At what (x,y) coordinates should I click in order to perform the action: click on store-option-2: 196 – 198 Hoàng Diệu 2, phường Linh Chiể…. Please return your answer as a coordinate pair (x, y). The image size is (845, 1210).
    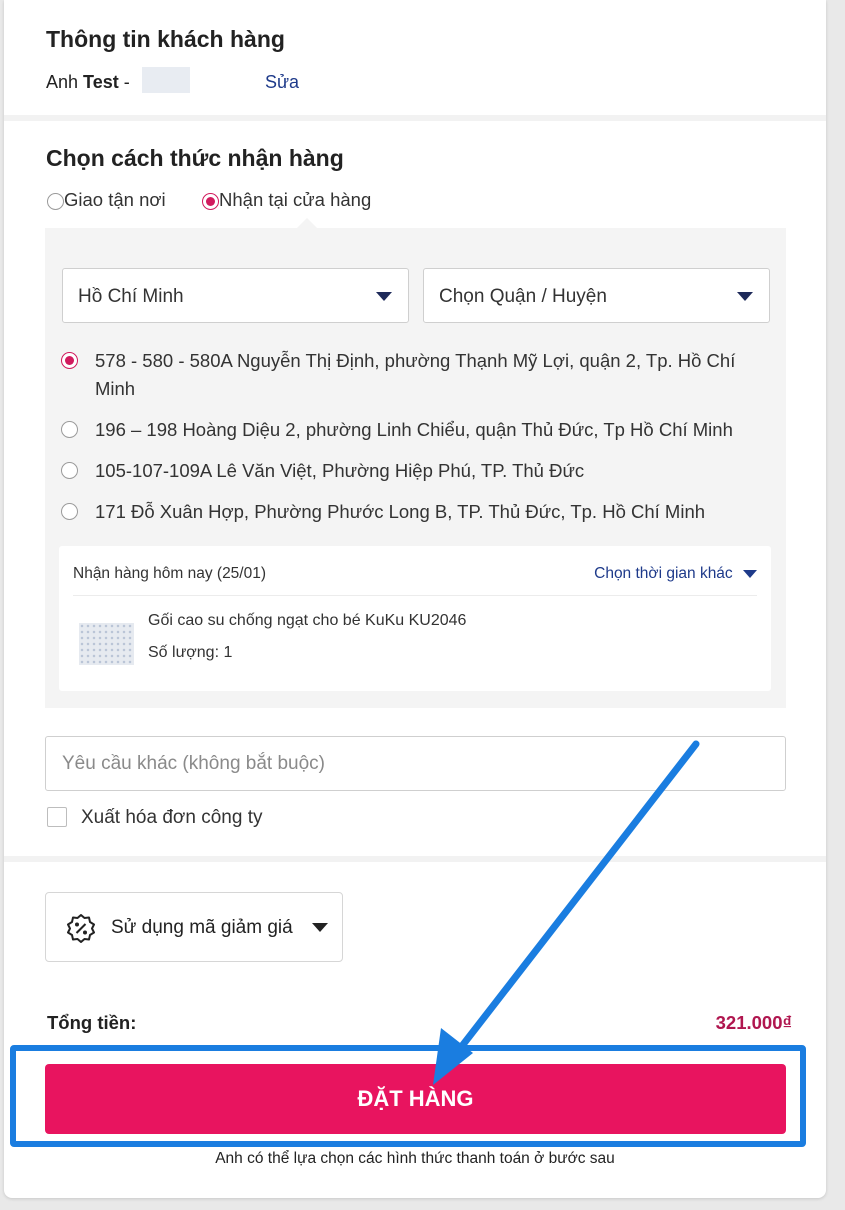
    Looking at the image, I should click on (421, 430).